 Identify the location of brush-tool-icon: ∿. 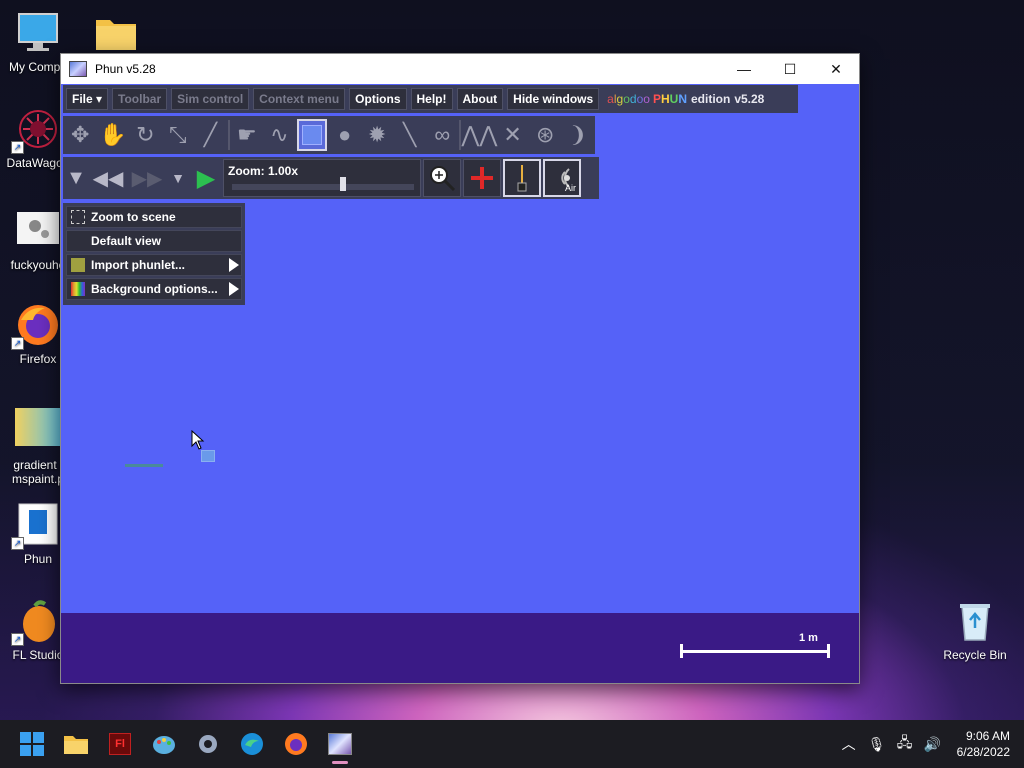
(279, 135).